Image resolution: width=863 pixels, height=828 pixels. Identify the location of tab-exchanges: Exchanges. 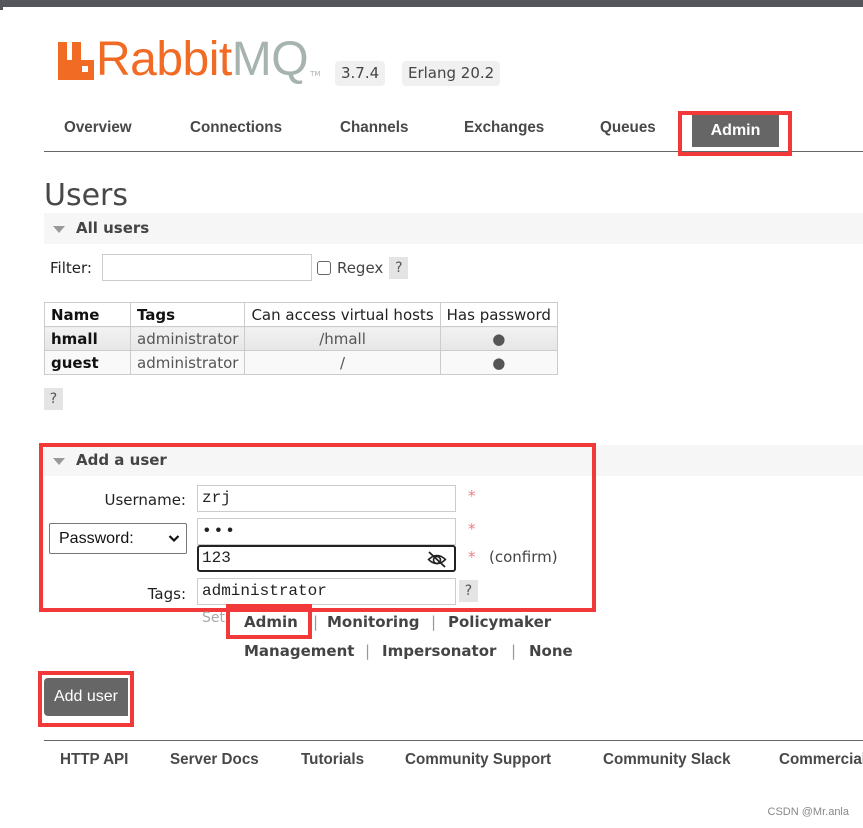
(504, 128).